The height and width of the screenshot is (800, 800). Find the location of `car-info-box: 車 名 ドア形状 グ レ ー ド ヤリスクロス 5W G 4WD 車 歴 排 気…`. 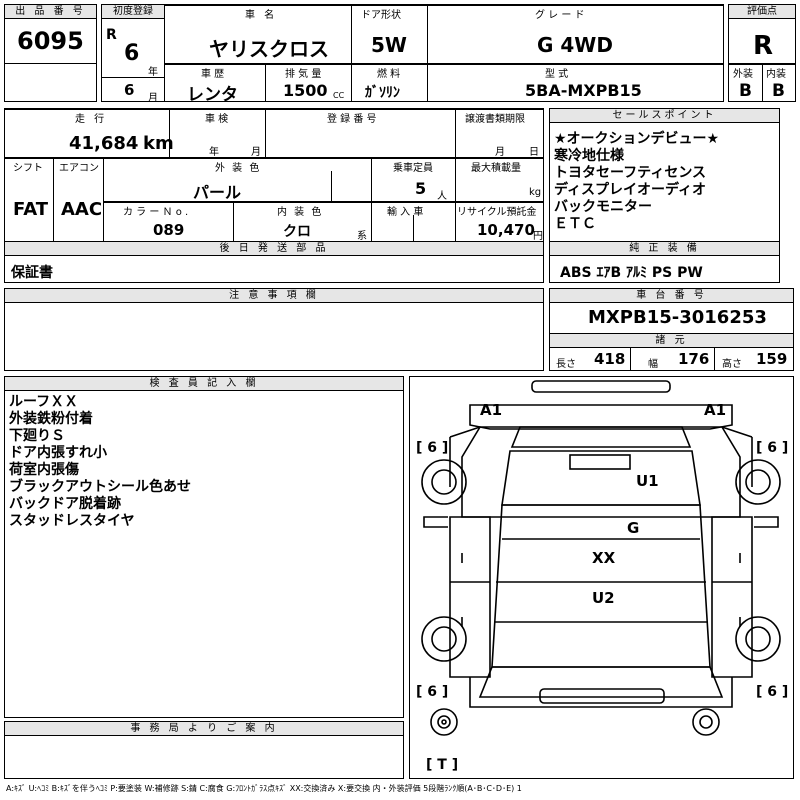

car-info-box: 車 名 ドア形状 グ レ ー ド ヤリスクロス 5W G 4WD 車 歴 排 気… is located at coordinates (444, 54).